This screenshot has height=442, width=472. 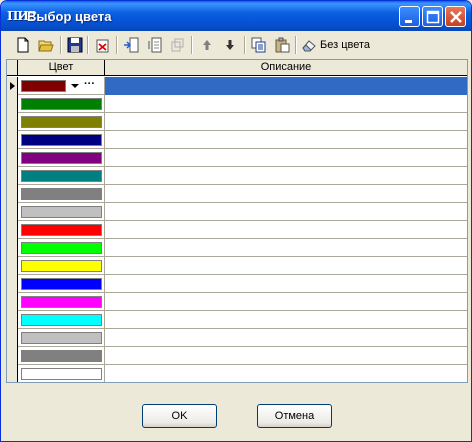 I want to click on copy-button, so click(x=259, y=45).